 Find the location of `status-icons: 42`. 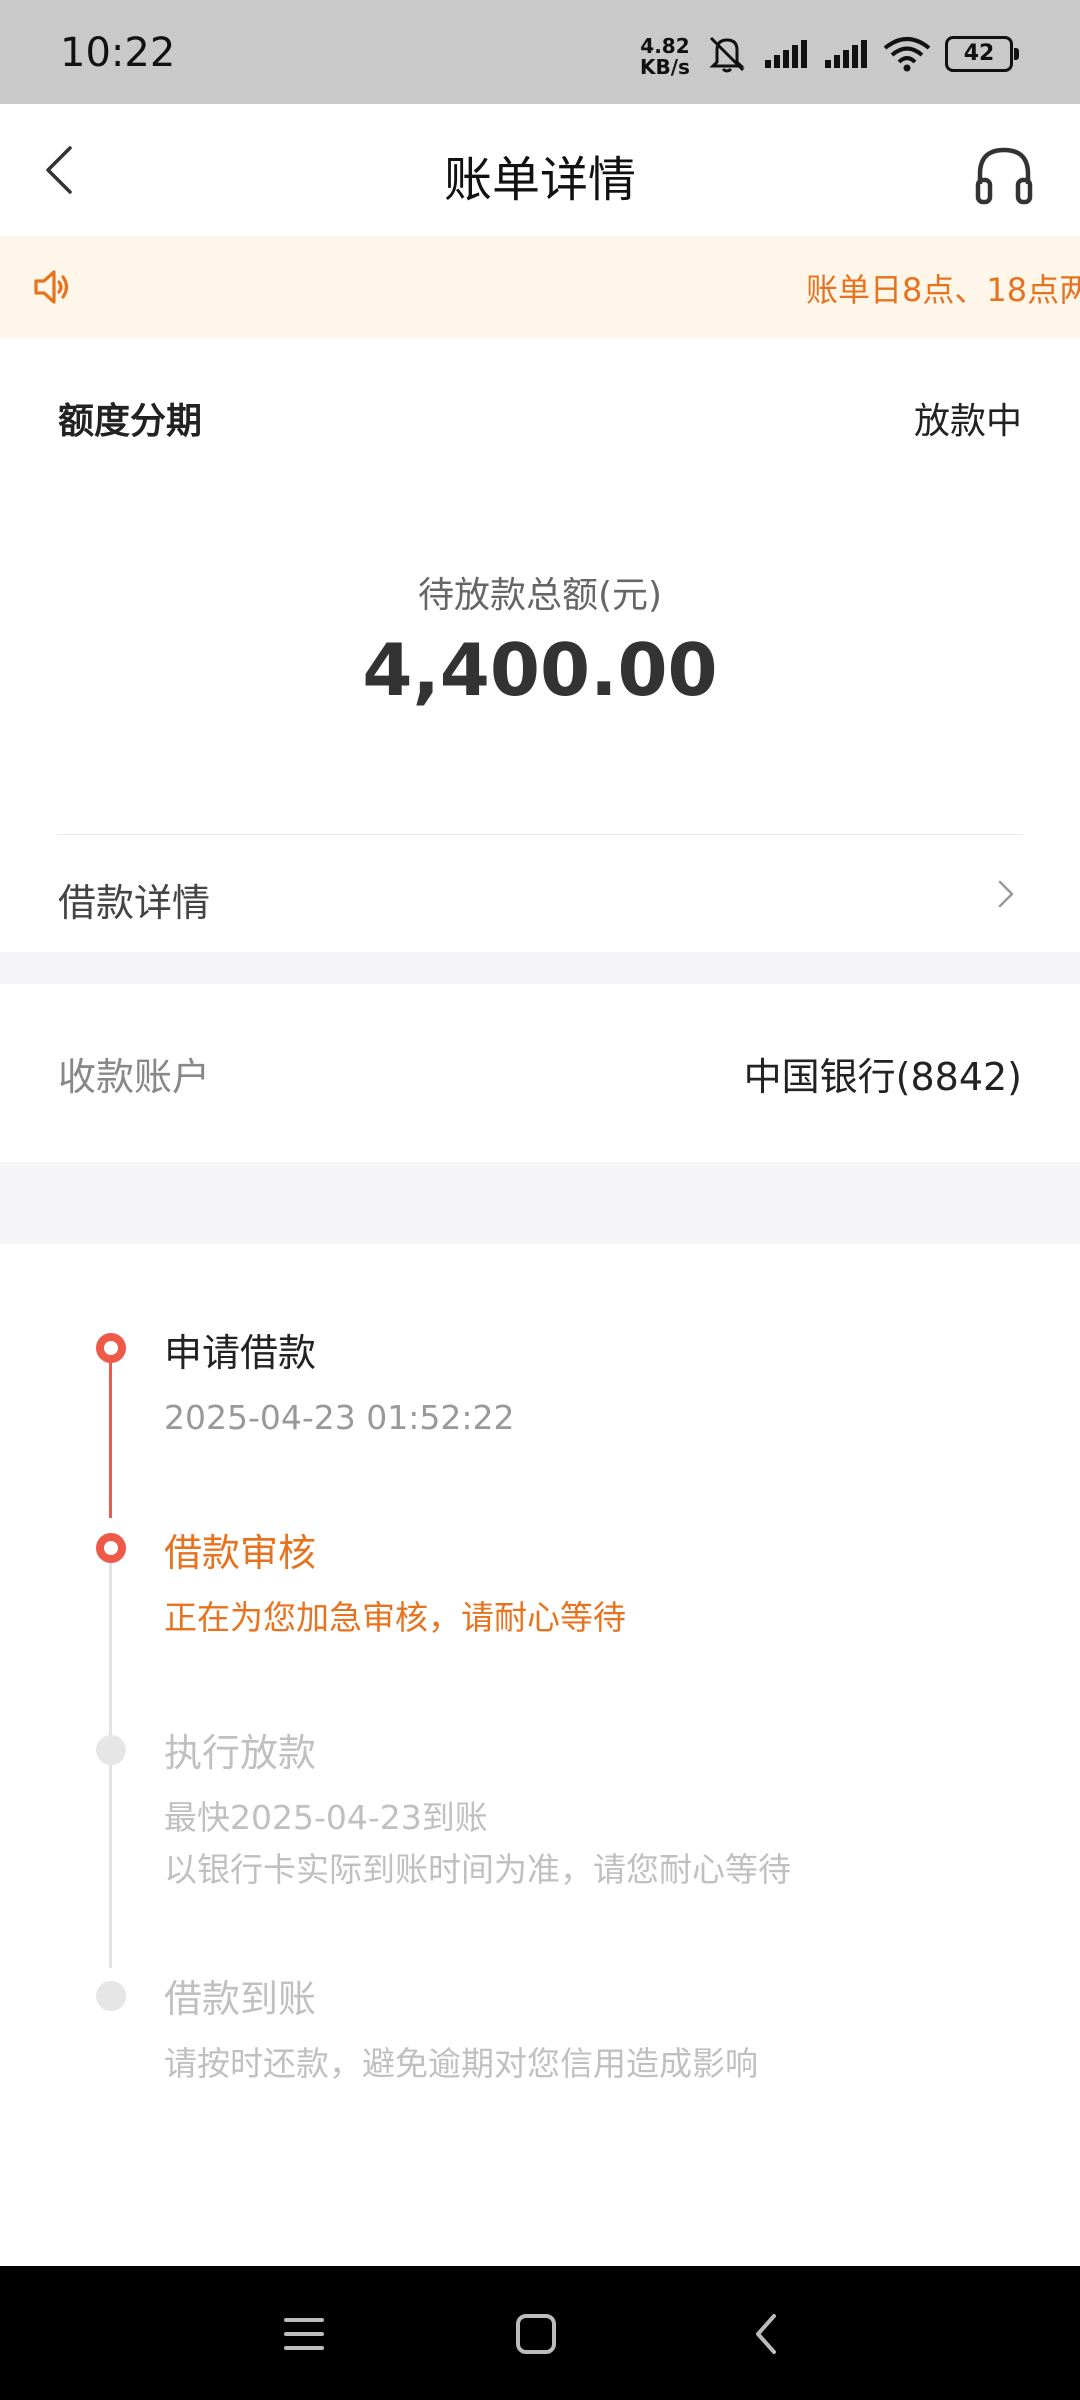

status-icons: 42 is located at coordinates (862, 54).